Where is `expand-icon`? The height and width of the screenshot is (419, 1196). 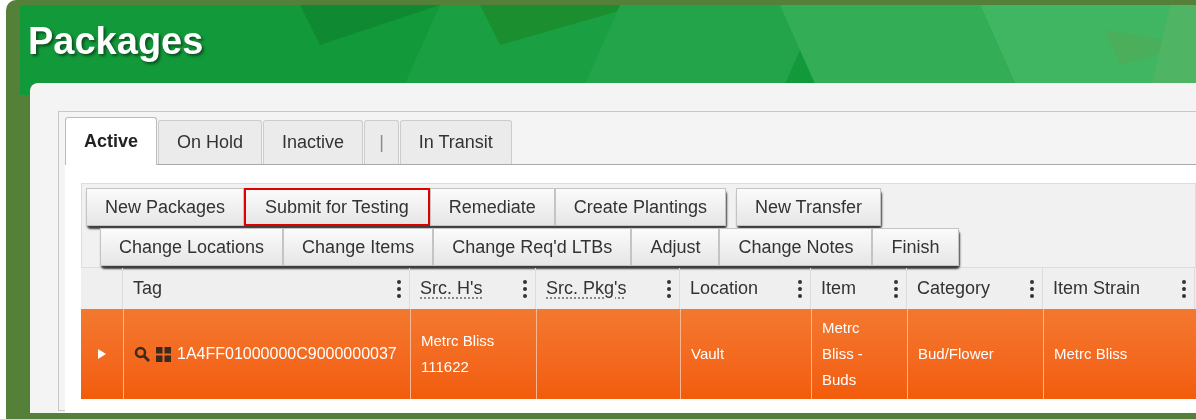
expand-icon is located at coordinates (102, 354).